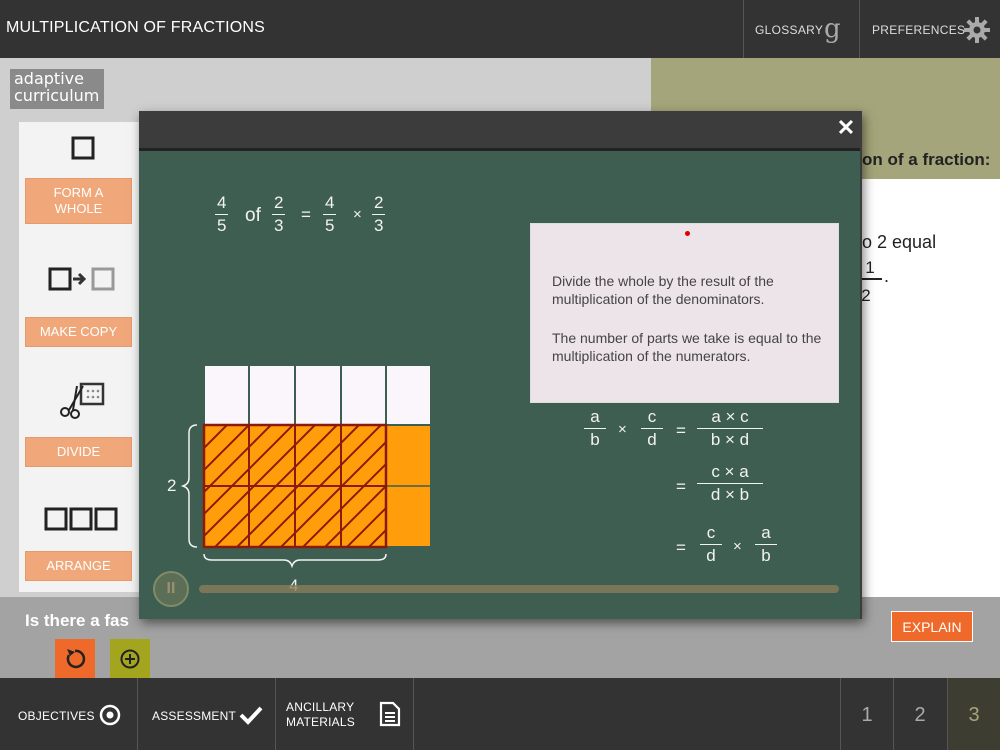 Image resolution: width=1000 pixels, height=750 pixels. What do you see at coordinates (79, 357) in the screenshot?
I see `tool-panel: FORM A WHOLE MAKE COPY DIVIDE ARRANGE` at bounding box center [79, 357].